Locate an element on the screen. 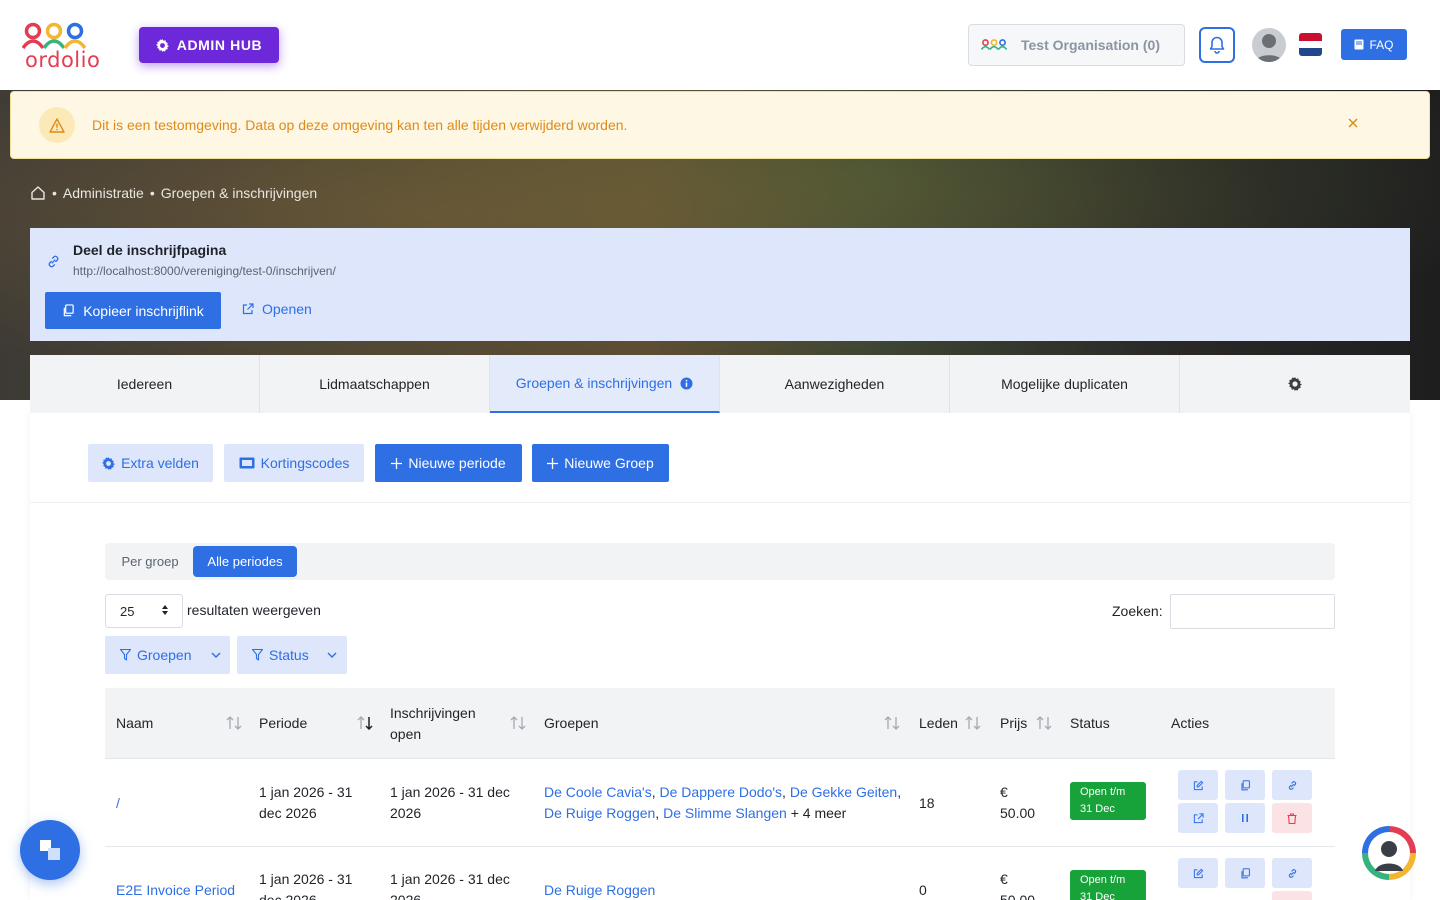 The width and height of the screenshot is (1440, 900). notifications-button is located at coordinates (1217, 45).